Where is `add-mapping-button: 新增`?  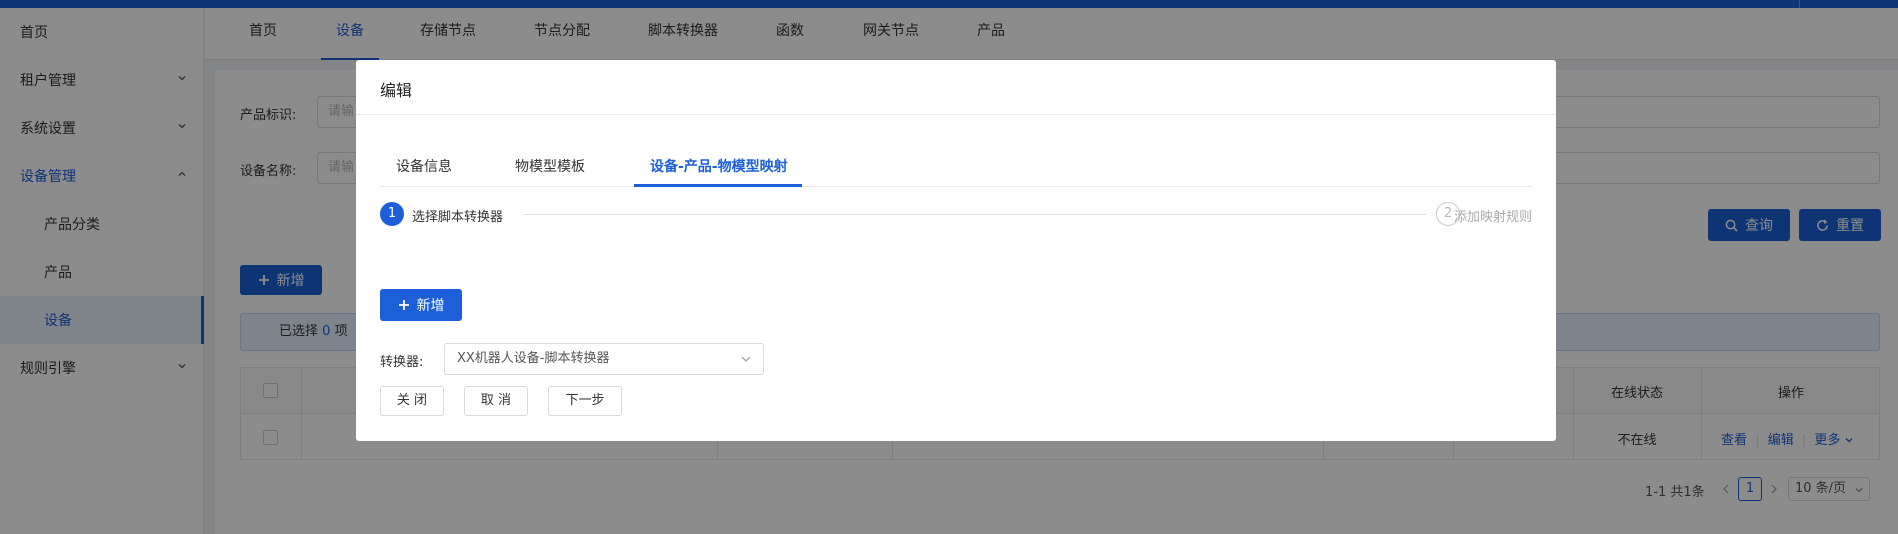 add-mapping-button: 新增 is located at coordinates (421, 305).